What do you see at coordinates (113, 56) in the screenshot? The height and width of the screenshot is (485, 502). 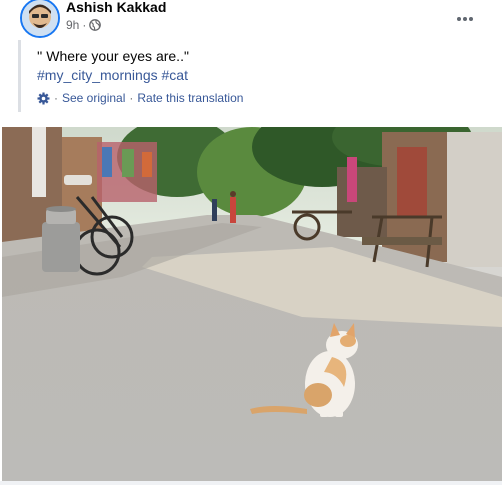 I see `post-caption: '' Where your eyes are.."` at bounding box center [113, 56].